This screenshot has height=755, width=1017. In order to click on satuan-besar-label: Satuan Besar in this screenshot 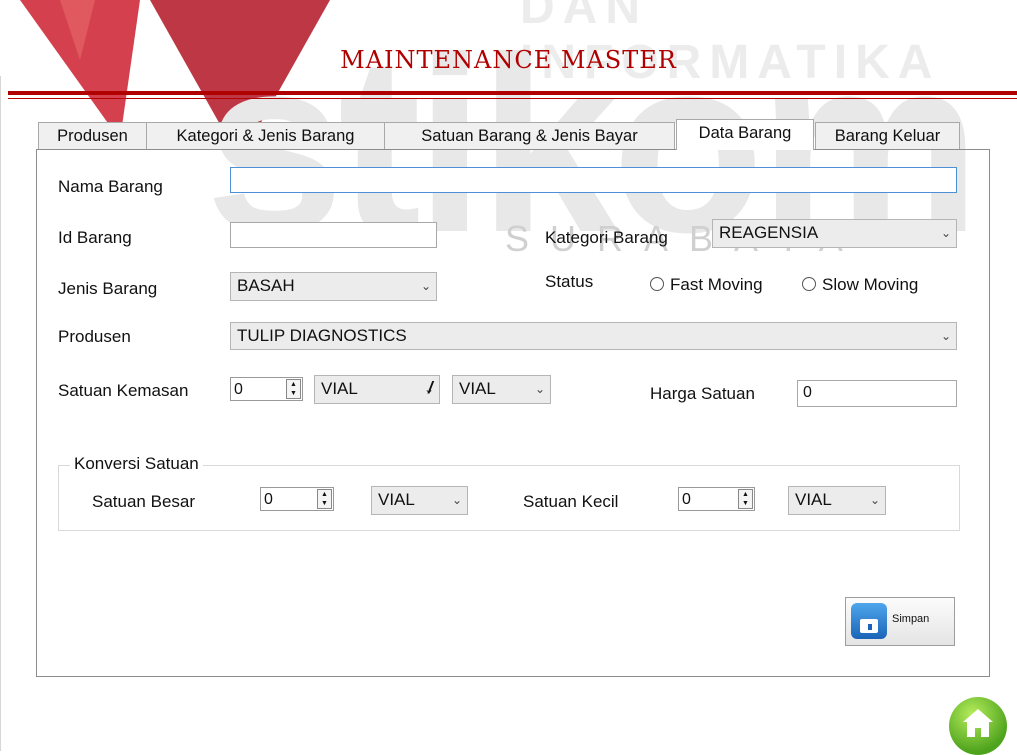, I will do `click(144, 501)`.